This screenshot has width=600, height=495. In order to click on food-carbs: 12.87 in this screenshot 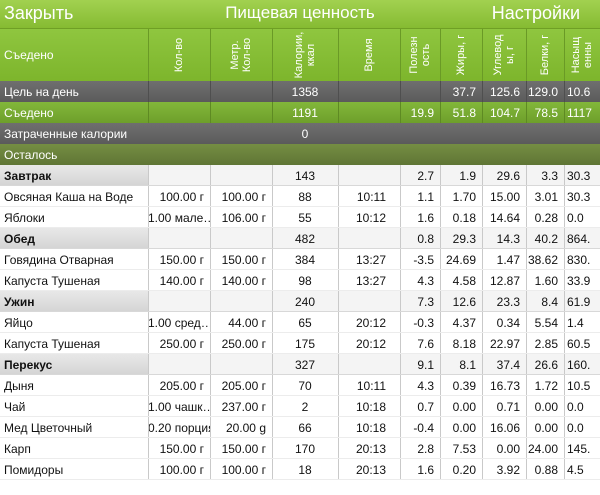, I will do `click(504, 281)`.